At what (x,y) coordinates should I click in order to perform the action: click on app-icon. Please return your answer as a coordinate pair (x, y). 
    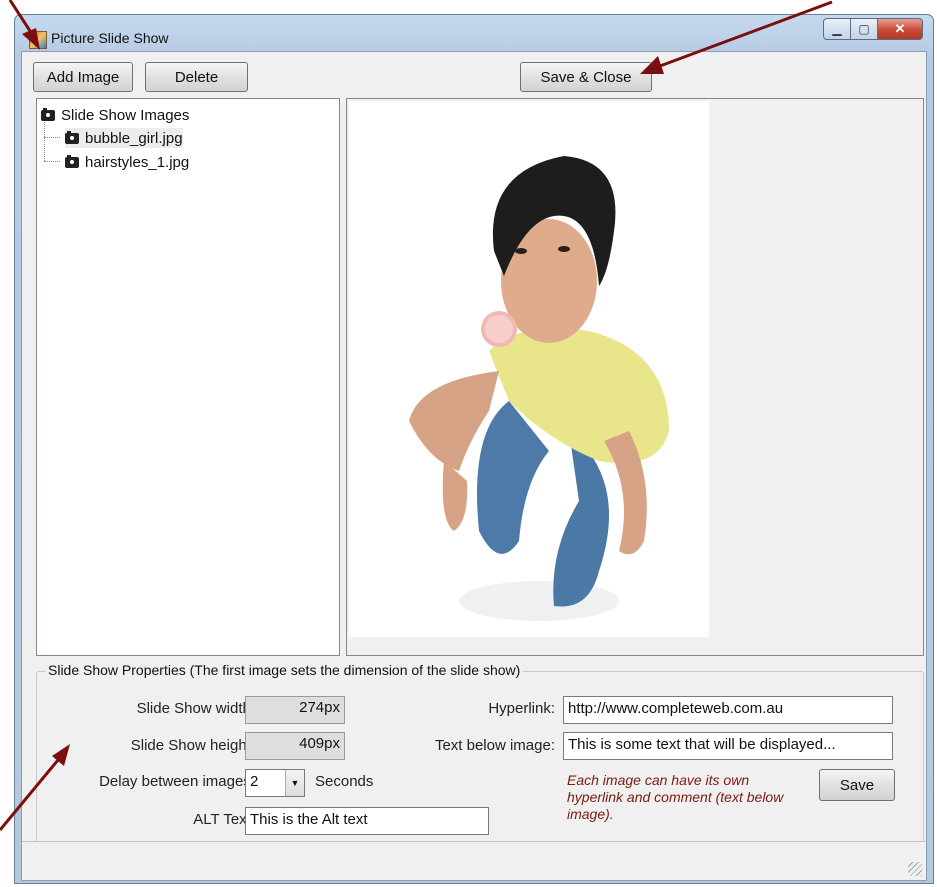
    Looking at the image, I should click on (38, 40).